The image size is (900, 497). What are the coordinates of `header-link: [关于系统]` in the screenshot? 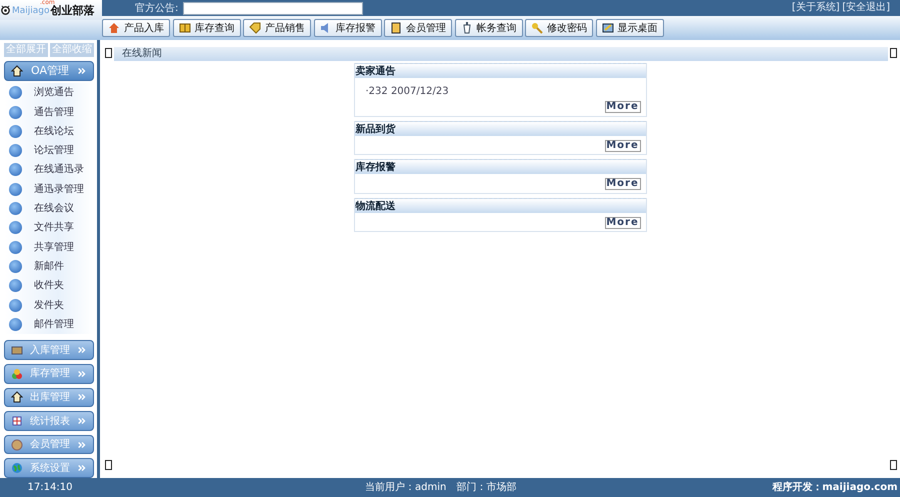 It's located at (816, 8).